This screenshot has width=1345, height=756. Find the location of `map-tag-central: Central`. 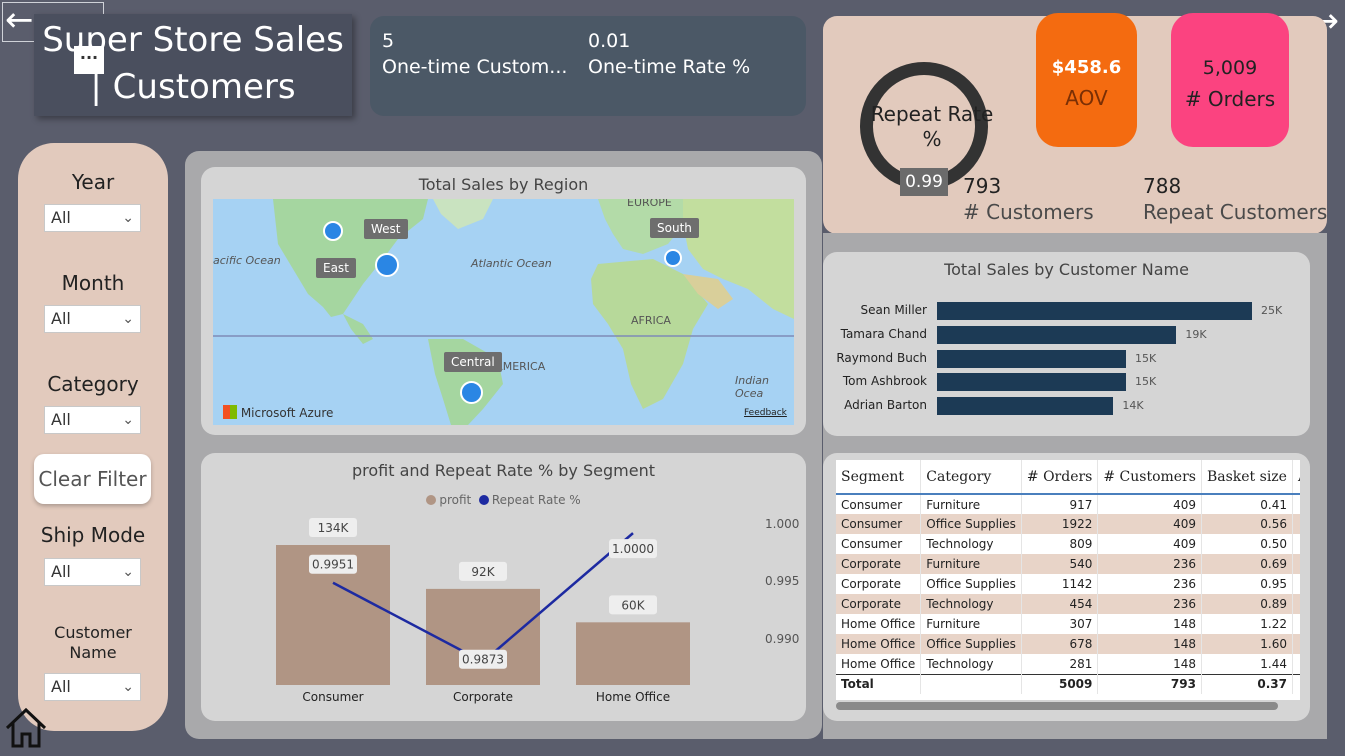

map-tag-central: Central is located at coordinates (473, 362).